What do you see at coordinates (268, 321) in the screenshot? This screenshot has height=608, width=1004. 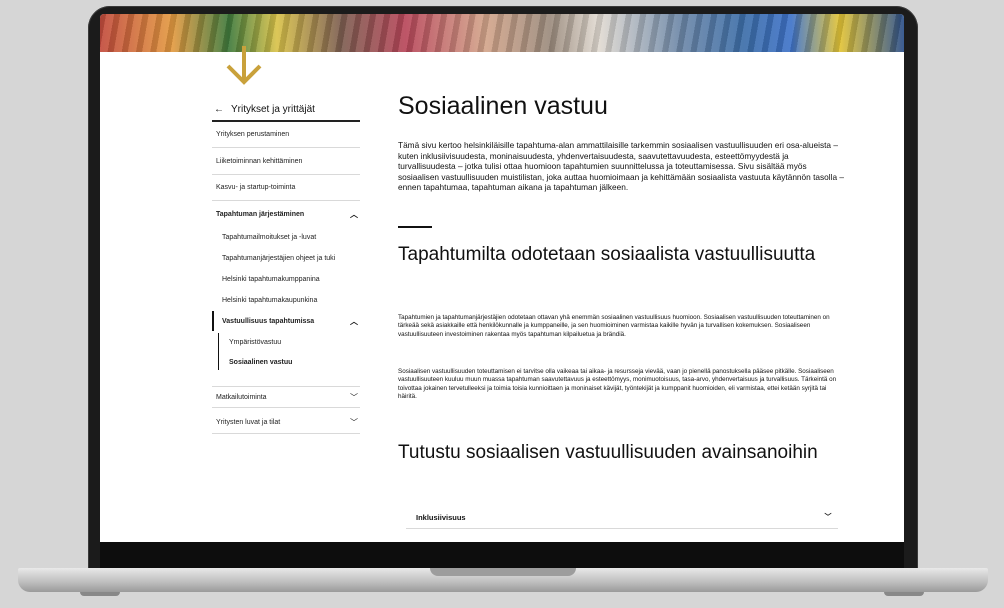 I see `sidebar-item-label: Vastuullisuus tapahtumissa` at bounding box center [268, 321].